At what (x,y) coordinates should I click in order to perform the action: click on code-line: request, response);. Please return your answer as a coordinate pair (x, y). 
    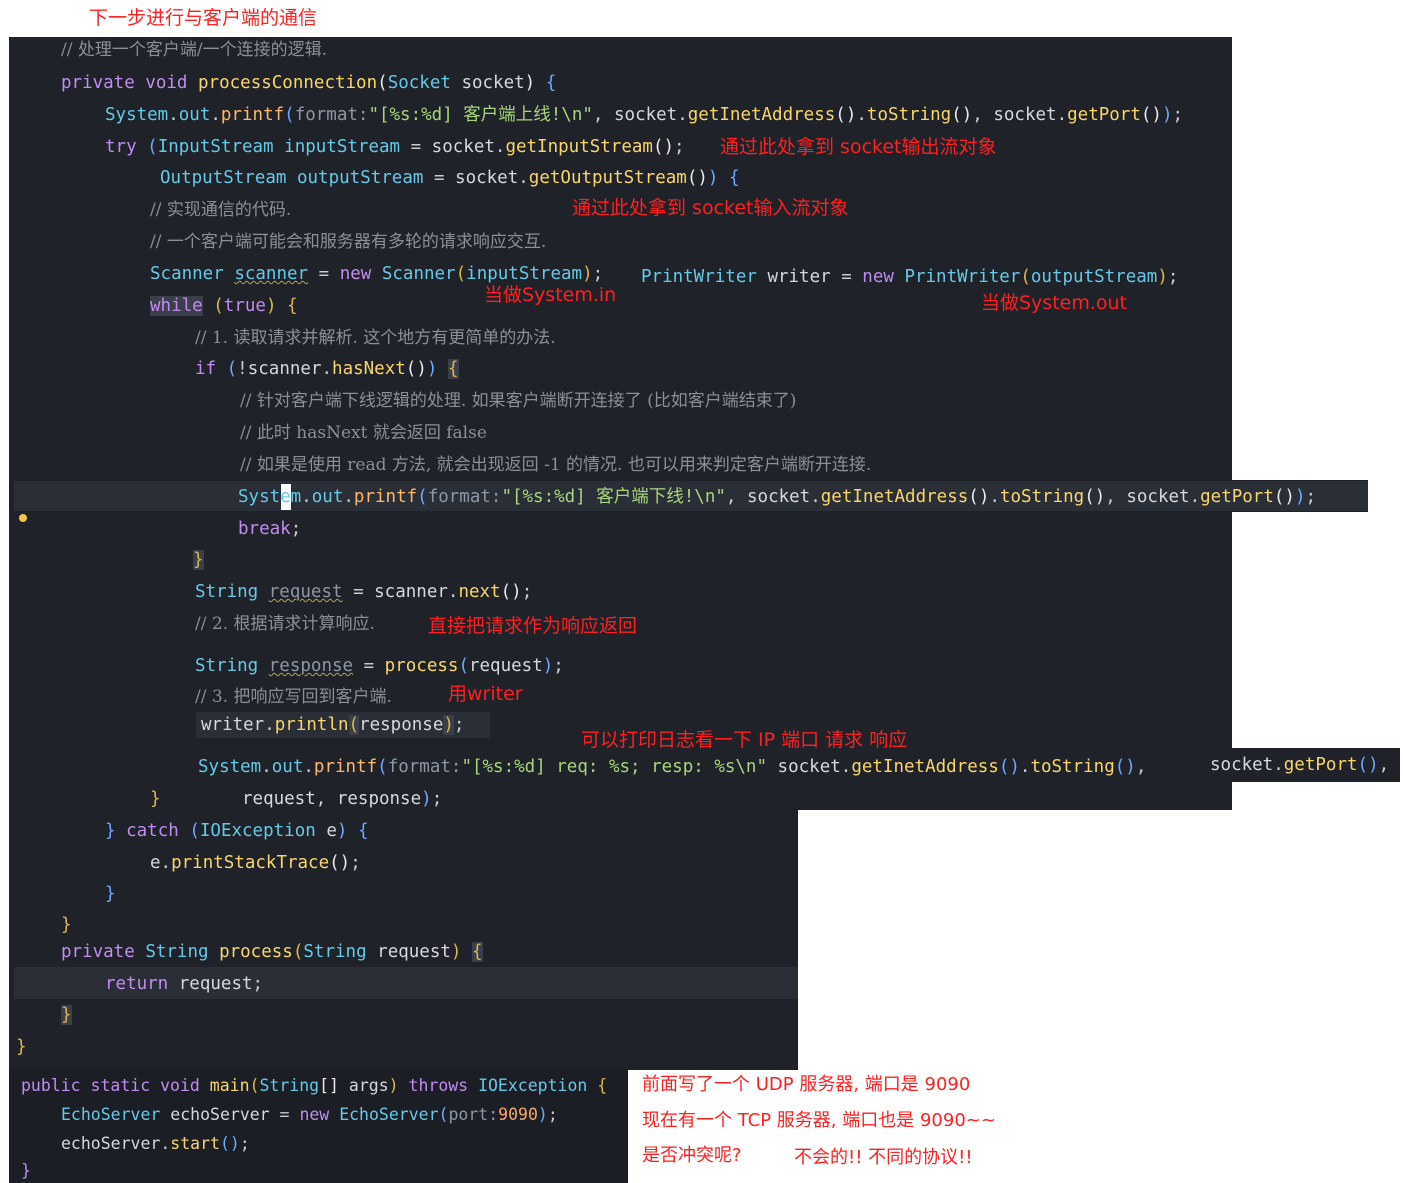
    Looking at the image, I should click on (342, 799).